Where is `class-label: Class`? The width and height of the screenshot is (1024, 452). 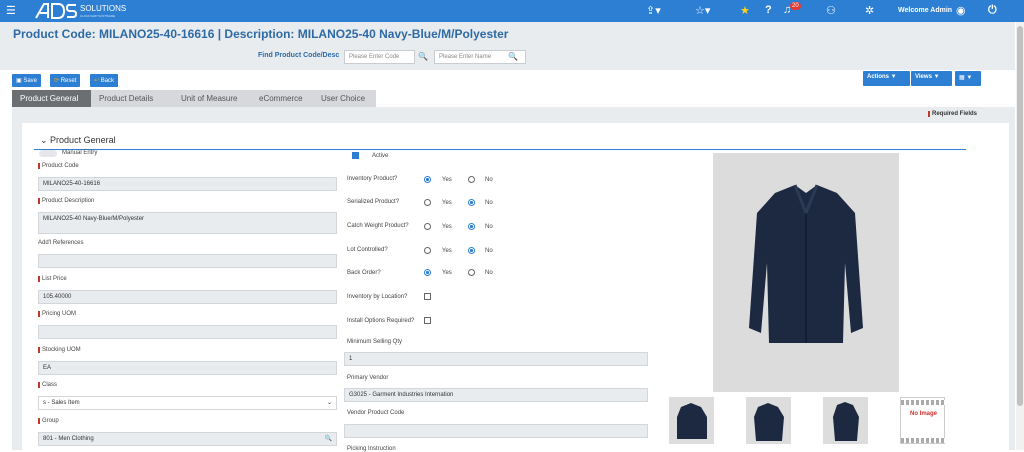 class-label: Class is located at coordinates (47, 385).